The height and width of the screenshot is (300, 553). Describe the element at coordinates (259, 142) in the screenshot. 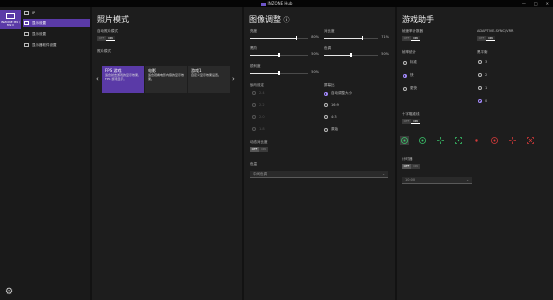

I see `dynamic-contrast-label: 动态对比度` at that location.